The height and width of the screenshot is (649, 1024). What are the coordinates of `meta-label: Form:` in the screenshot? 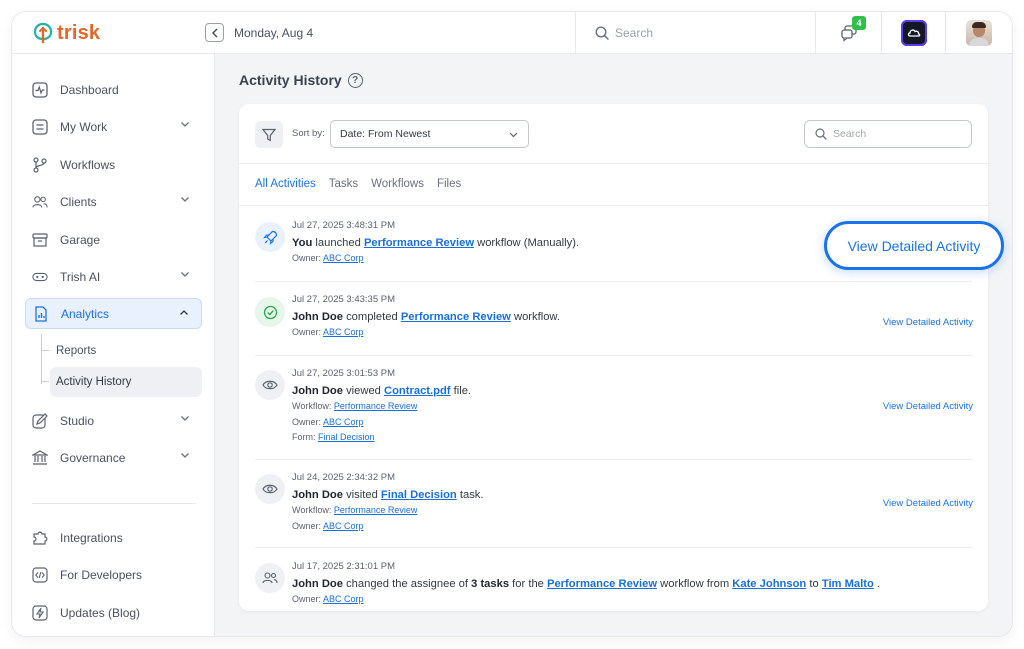 It's located at (304, 437).